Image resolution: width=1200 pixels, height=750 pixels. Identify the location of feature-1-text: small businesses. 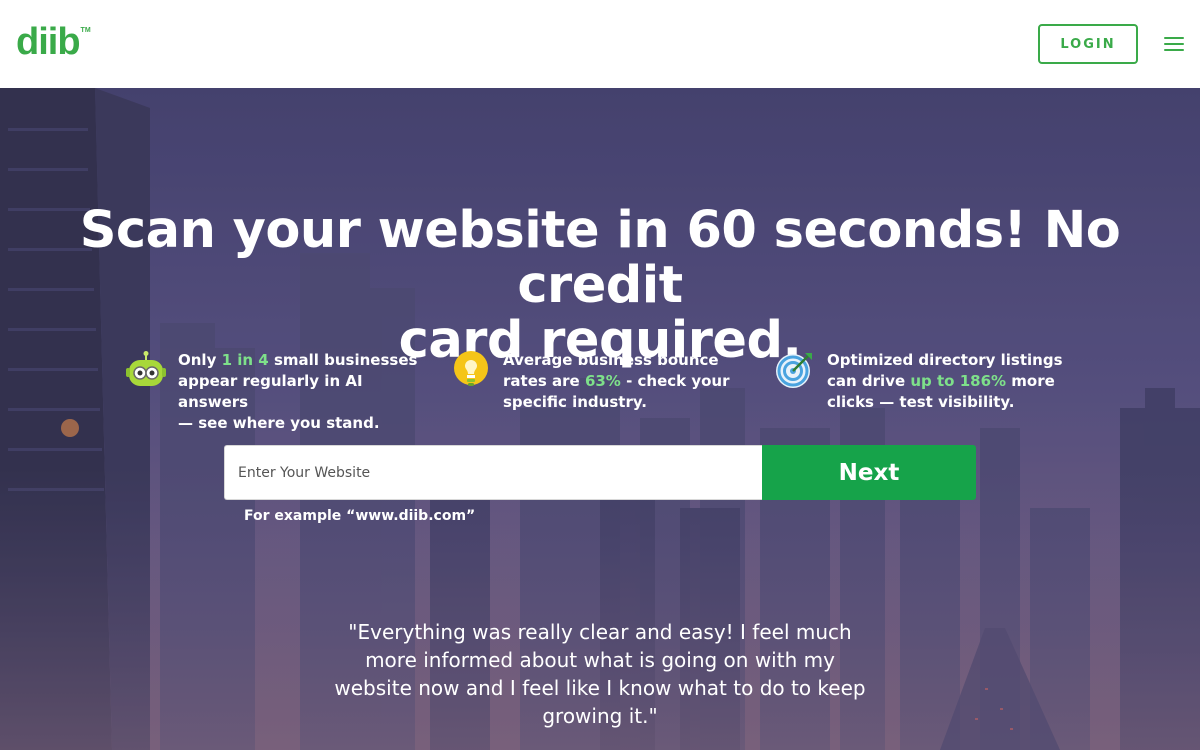
(343, 360).